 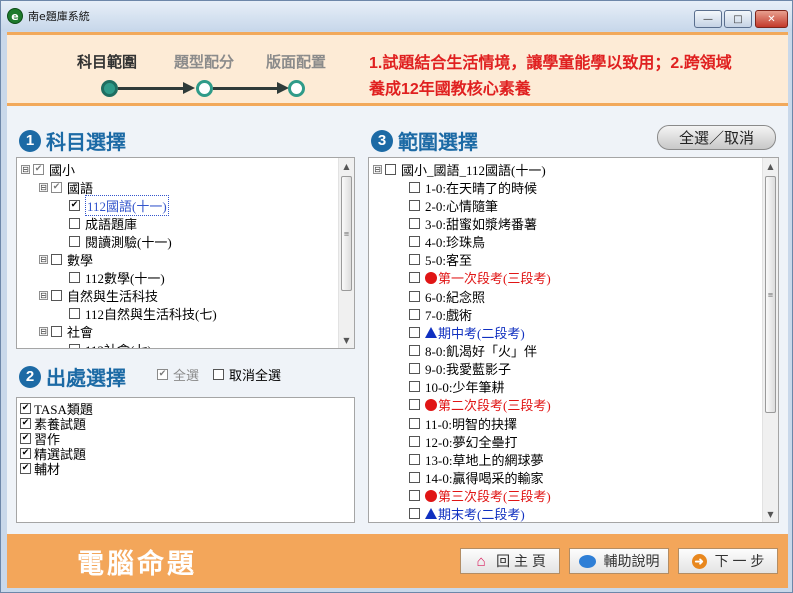 I want to click on range-root-item: ⊟ 國小_國語_112國語(十一), so click(x=459, y=169).